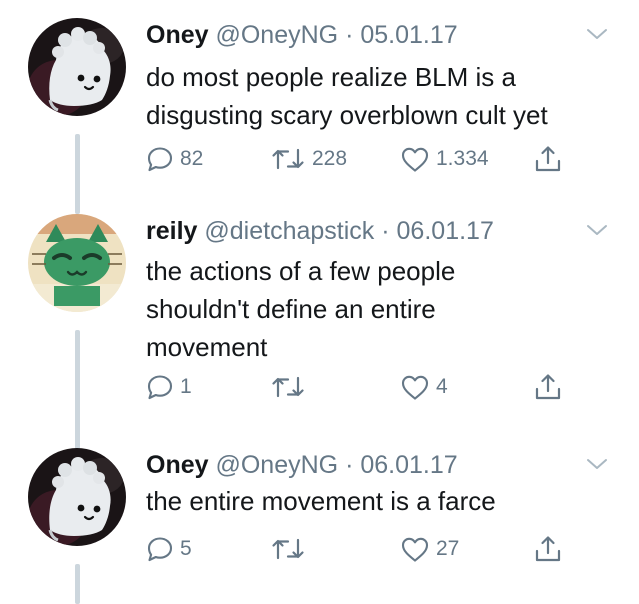 This screenshot has width=639, height=604. What do you see at coordinates (347, 115) in the screenshot?
I see `tweet-text-line: disgusting scary overblown cult yet` at bounding box center [347, 115].